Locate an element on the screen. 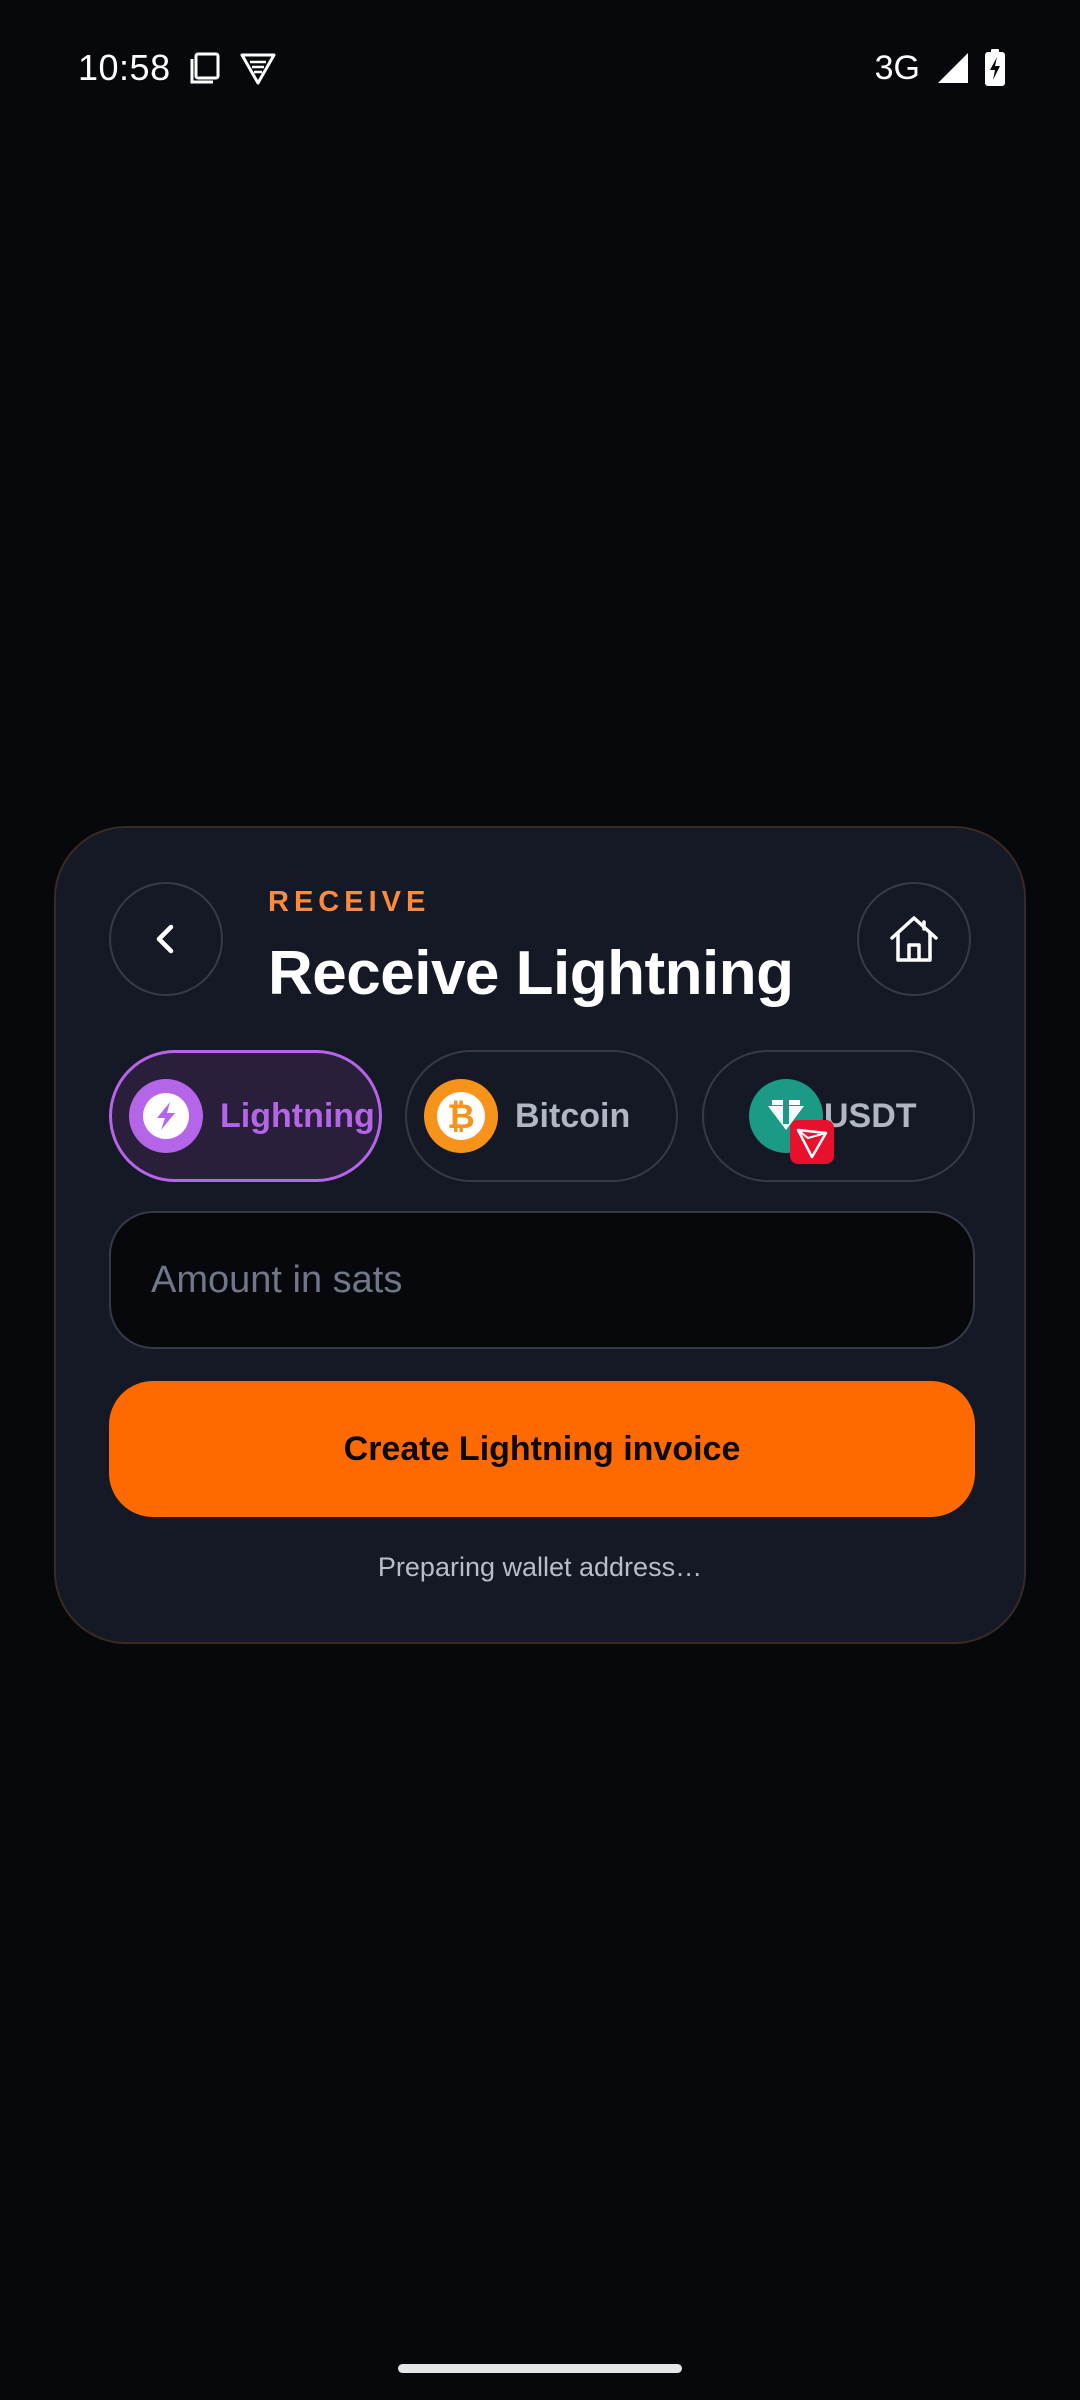 The height and width of the screenshot is (2400, 1080). notes-icon is located at coordinates (205, 68).